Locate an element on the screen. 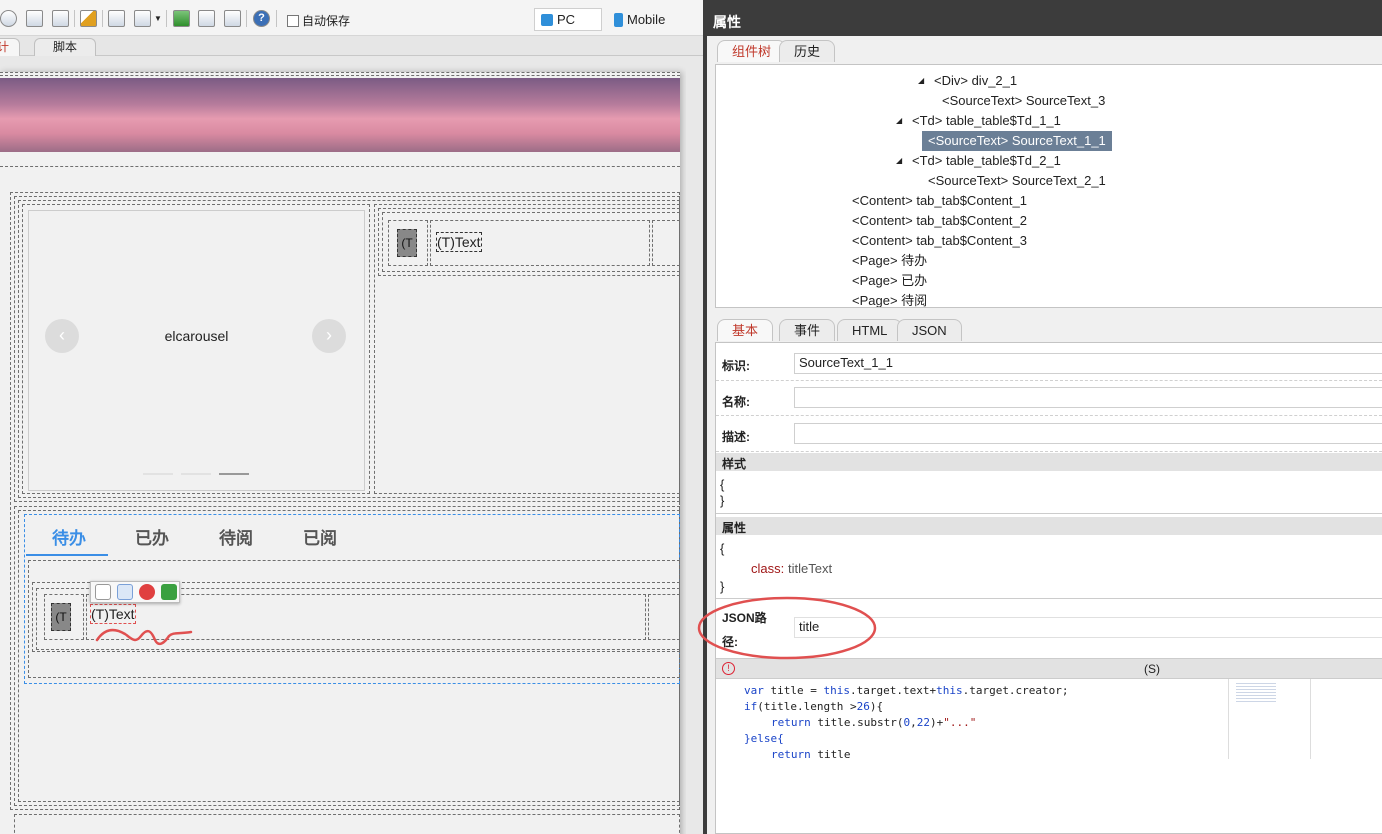  attr-key: class: is located at coordinates (768, 568).